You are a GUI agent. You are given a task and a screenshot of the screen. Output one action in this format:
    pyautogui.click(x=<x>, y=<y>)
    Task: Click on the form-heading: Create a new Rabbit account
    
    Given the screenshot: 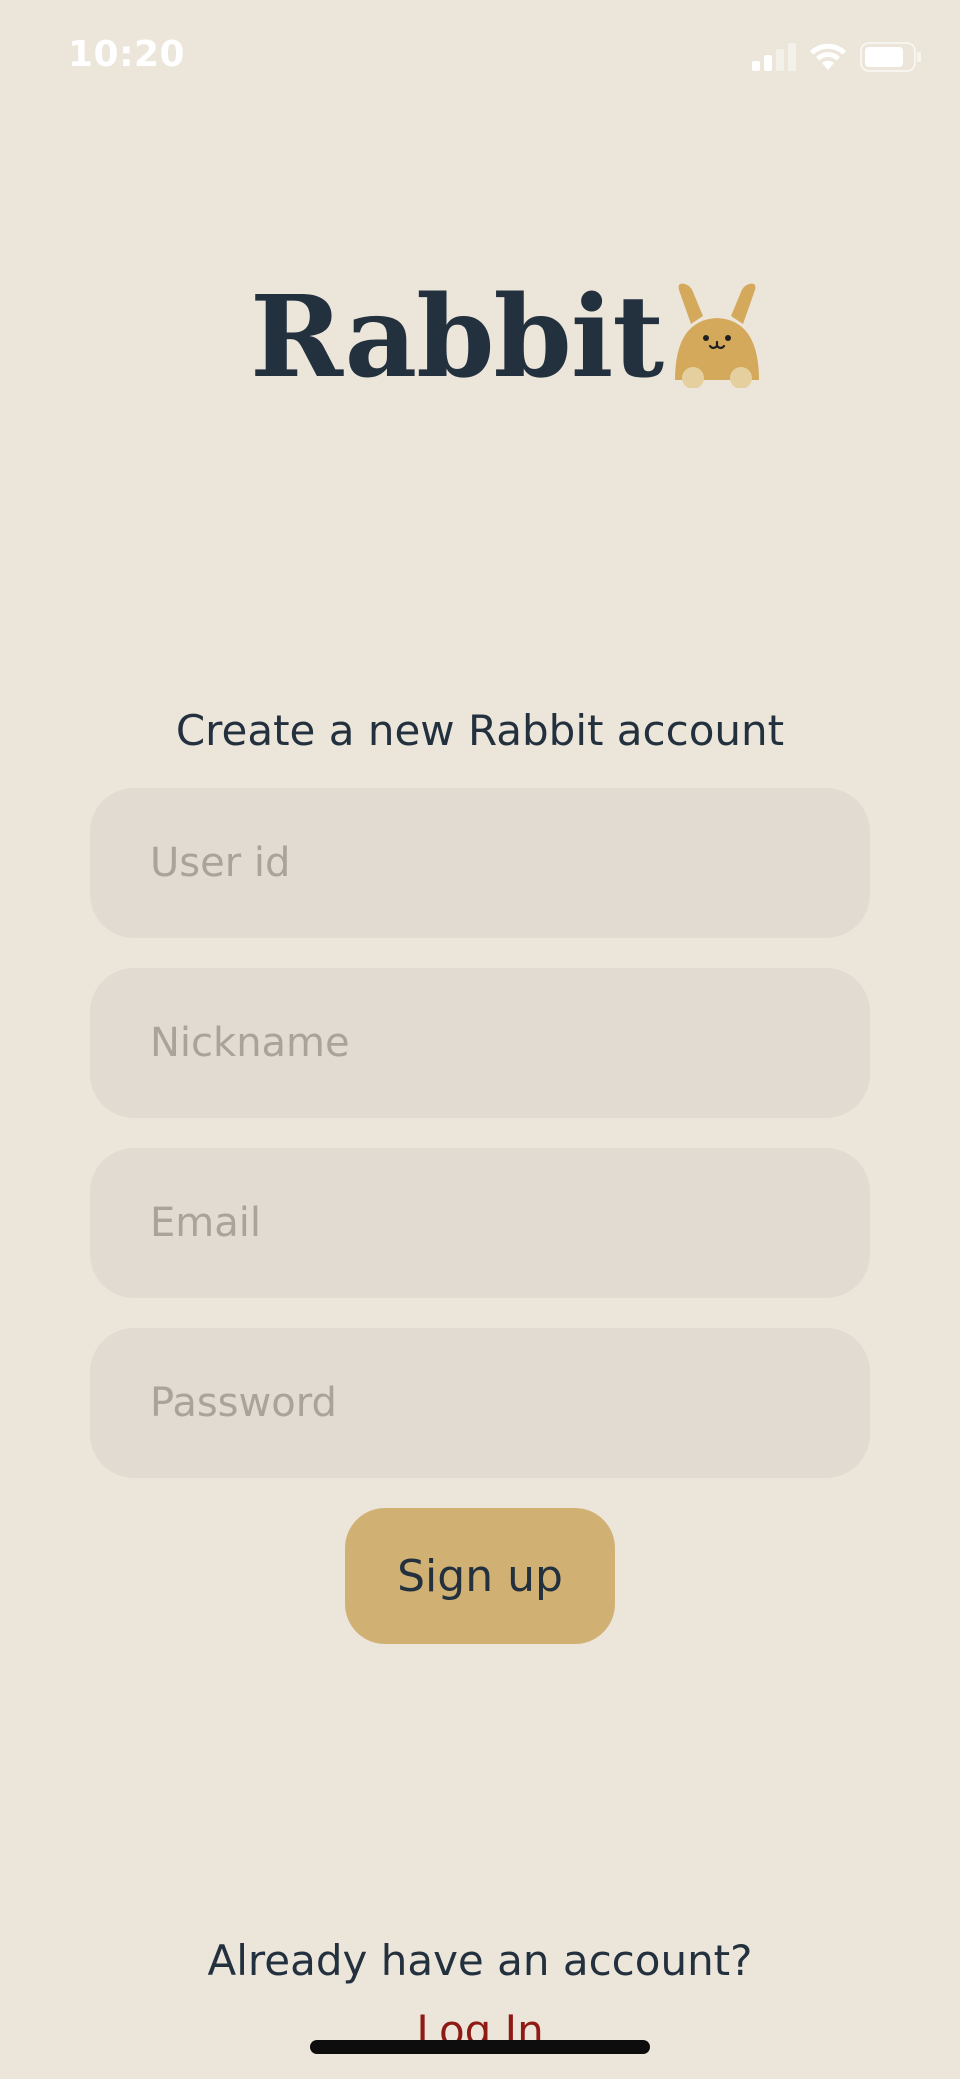 What is the action you would take?
    pyautogui.click(x=480, y=730)
    